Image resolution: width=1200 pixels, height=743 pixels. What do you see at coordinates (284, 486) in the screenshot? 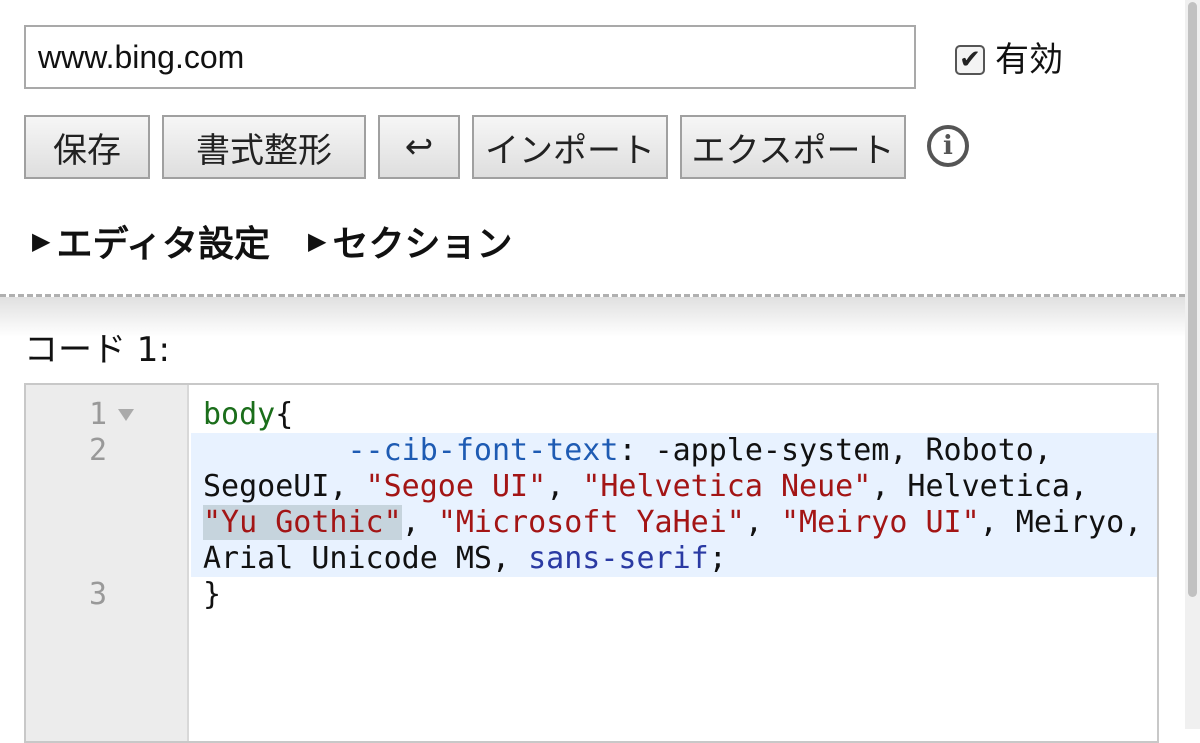
I see `code-token: SegoeUI,` at bounding box center [284, 486].